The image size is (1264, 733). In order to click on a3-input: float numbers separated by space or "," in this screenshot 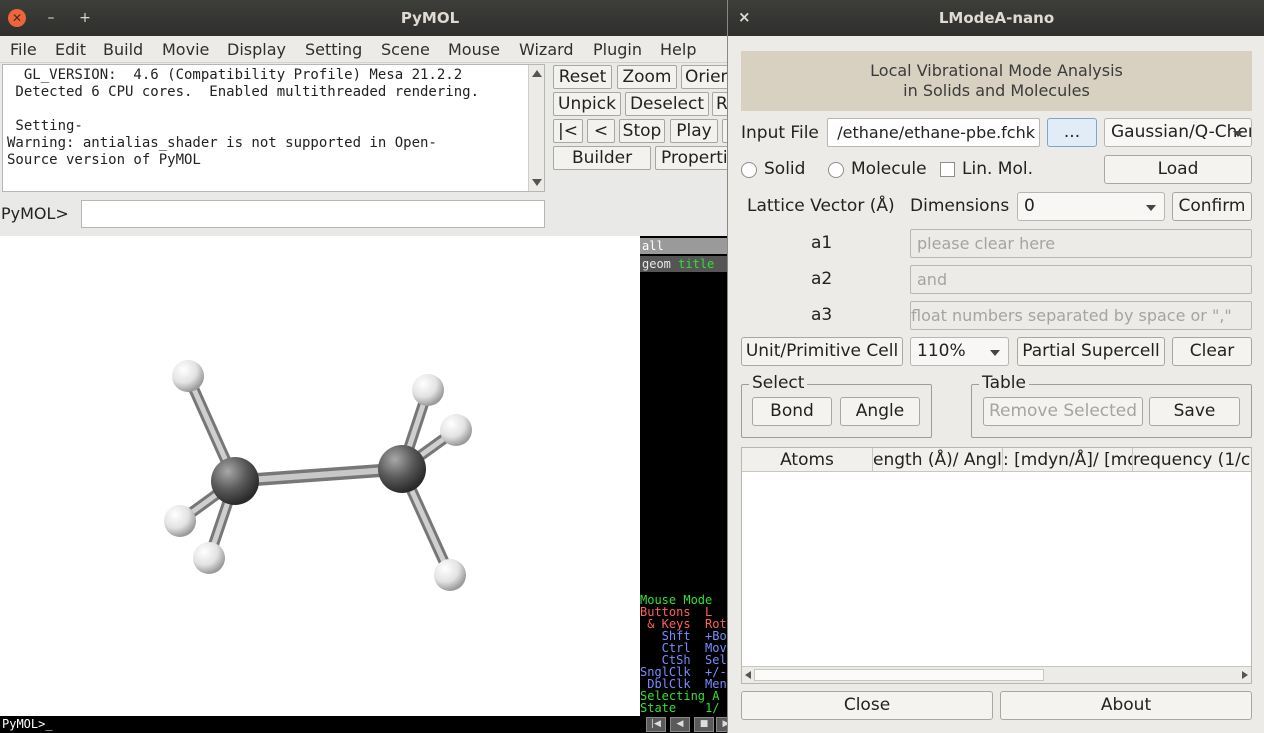, I will do `click(1081, 315)`.